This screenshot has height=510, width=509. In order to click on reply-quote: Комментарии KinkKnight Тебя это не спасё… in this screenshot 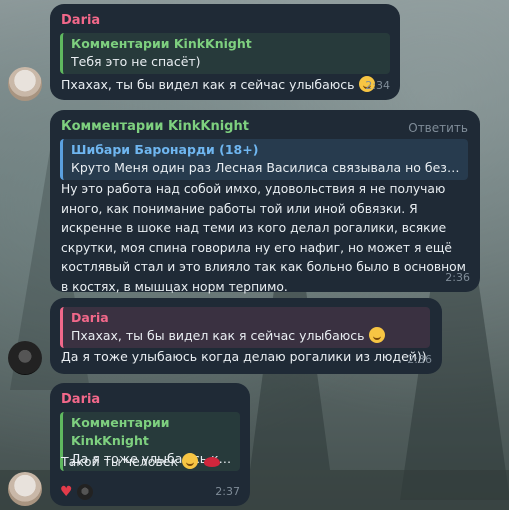, I will do `click(225, 53)`.